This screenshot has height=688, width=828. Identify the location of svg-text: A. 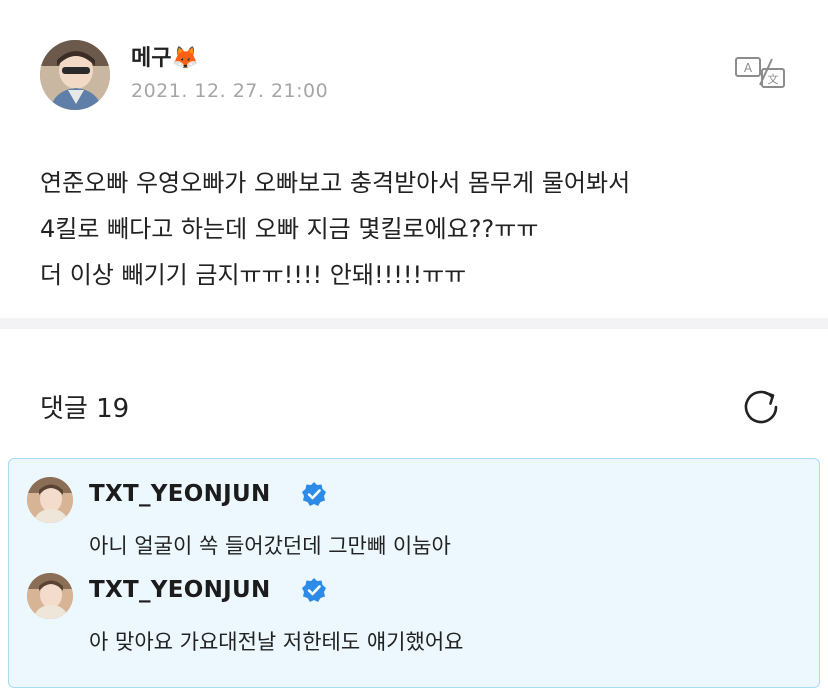
(748, 68).